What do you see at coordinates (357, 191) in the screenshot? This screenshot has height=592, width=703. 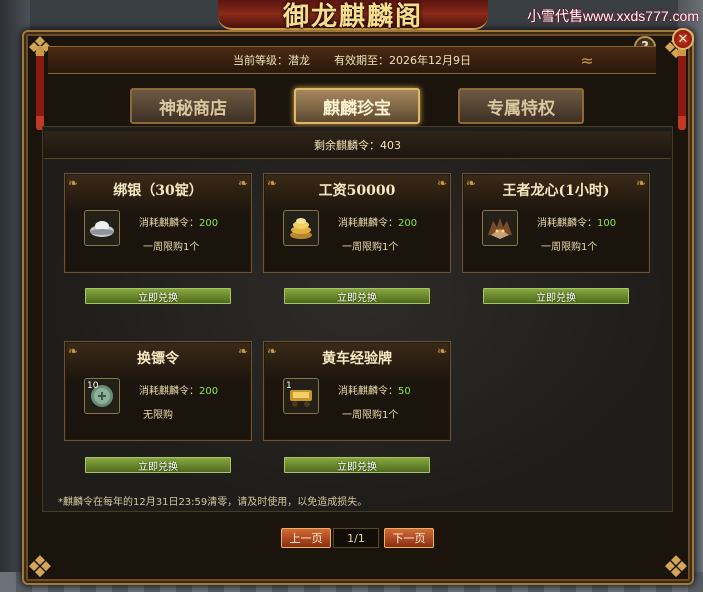 I see `item-title: 工资50000` at bounding box center [357, 191].